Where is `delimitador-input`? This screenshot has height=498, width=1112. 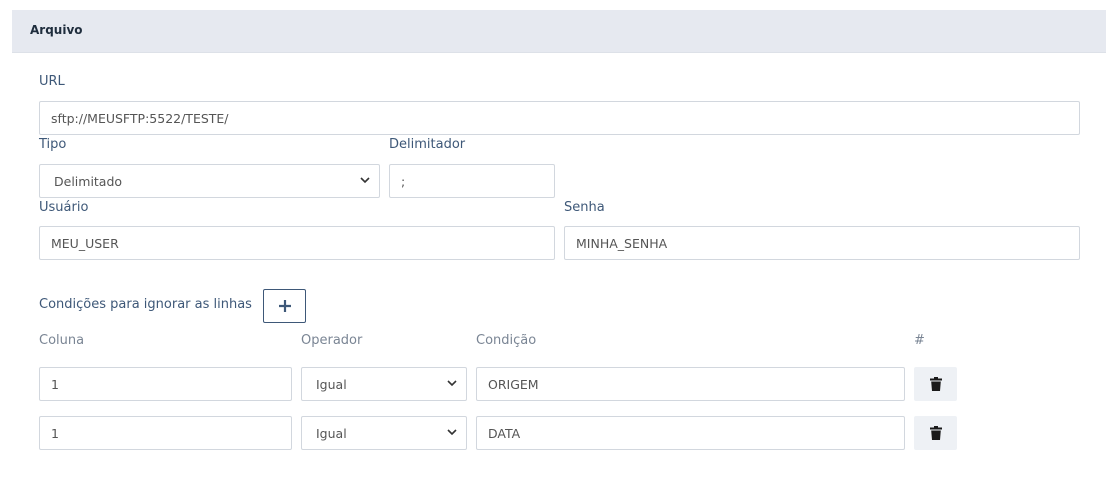
delimitador-input is located at coordinates (472, 181).